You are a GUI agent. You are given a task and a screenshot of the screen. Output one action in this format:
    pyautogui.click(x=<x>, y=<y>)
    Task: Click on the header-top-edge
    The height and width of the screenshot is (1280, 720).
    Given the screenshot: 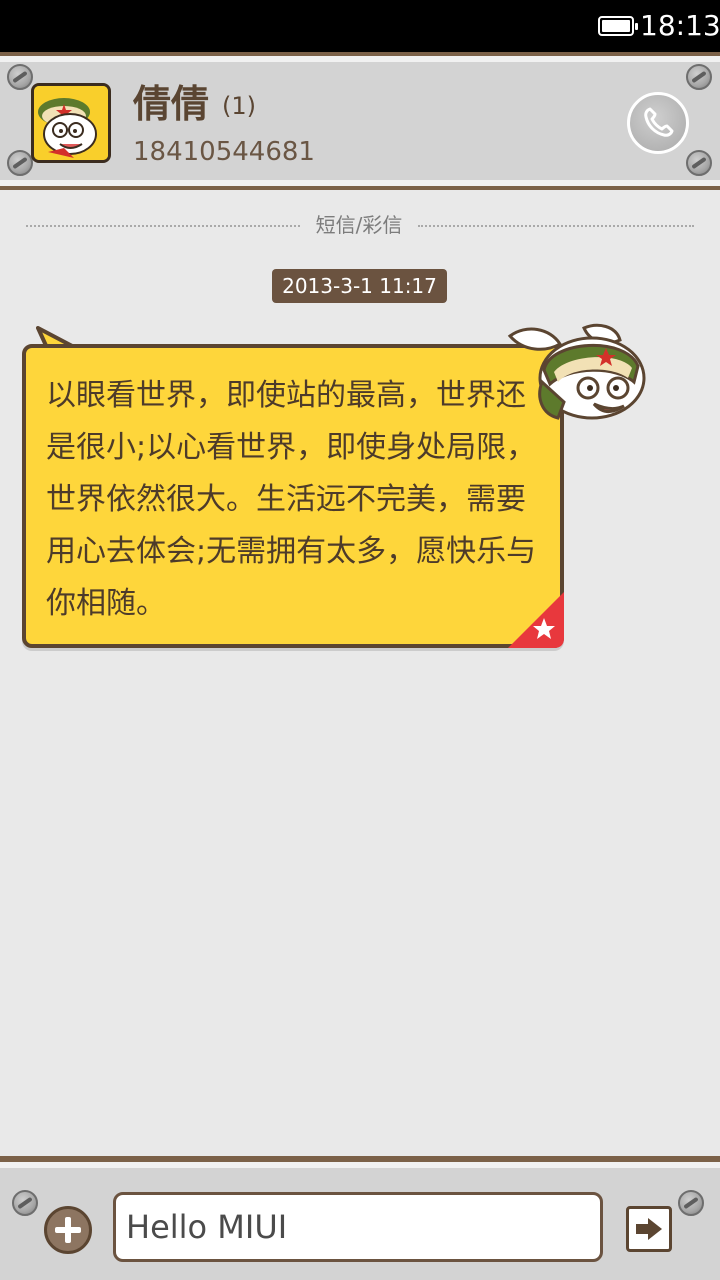 What is the action you would take?
    pyautogui.click(x=360, y=59)
    